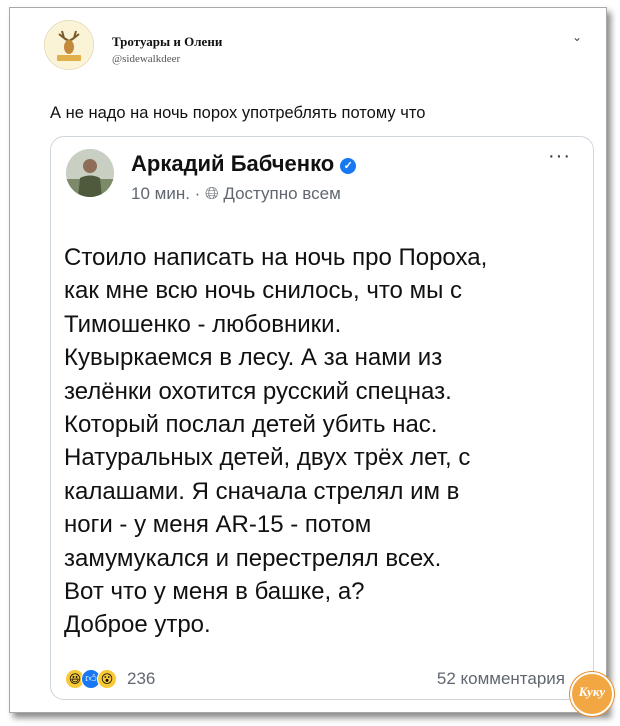 The image size is (620, 726). What do you see at coordinates (203, 324) in the screenshot?
I see `post-line: Тимошенко - любовники.` at bounding box center [203, 324].